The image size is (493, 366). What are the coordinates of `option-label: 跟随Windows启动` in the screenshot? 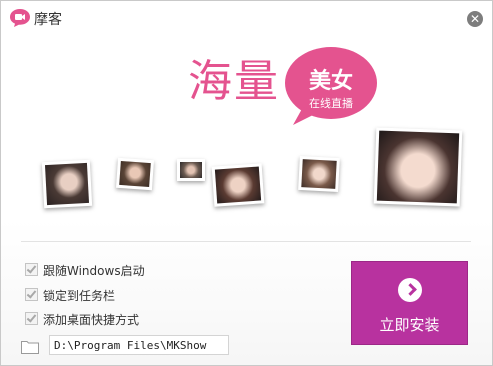 It's located at (94, 271).